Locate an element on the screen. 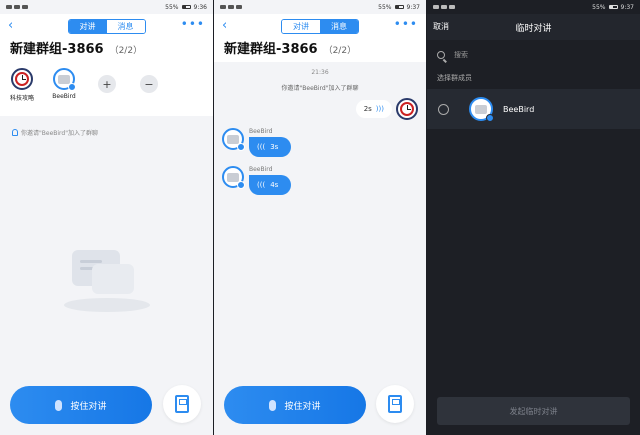 This screenshot has width=640, height=435. section-label: 选择群成员 is located at coordinates (454, 78).